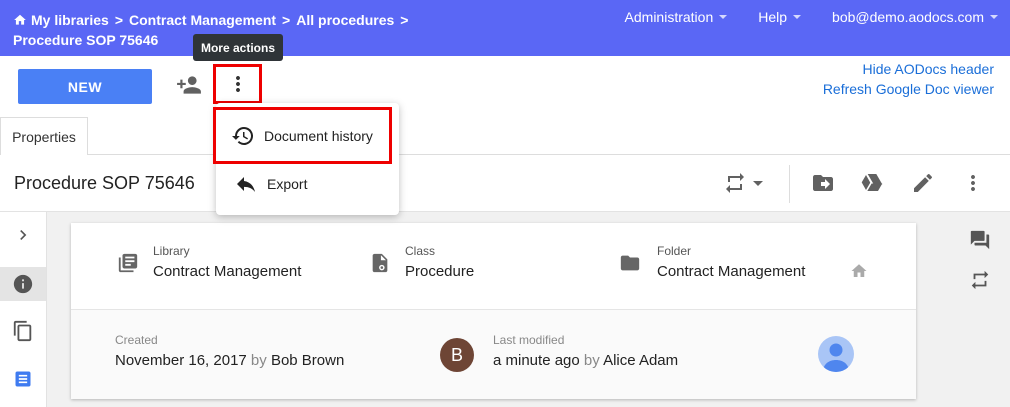 This screenshot has height=407, width=1010. I want to click on edit-button, so click(923, 183).